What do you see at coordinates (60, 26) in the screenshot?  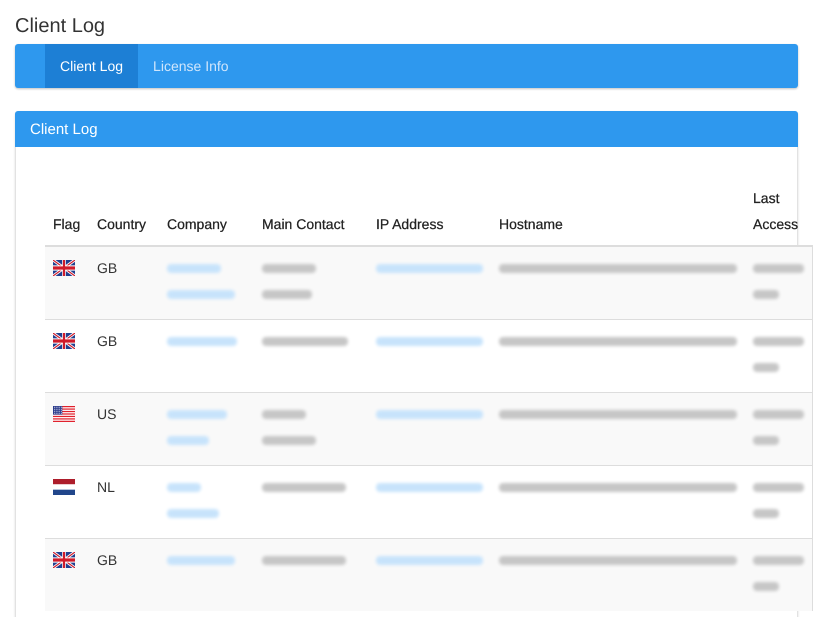 I see `page-title: Client Log` at bounding box center [60, 26].